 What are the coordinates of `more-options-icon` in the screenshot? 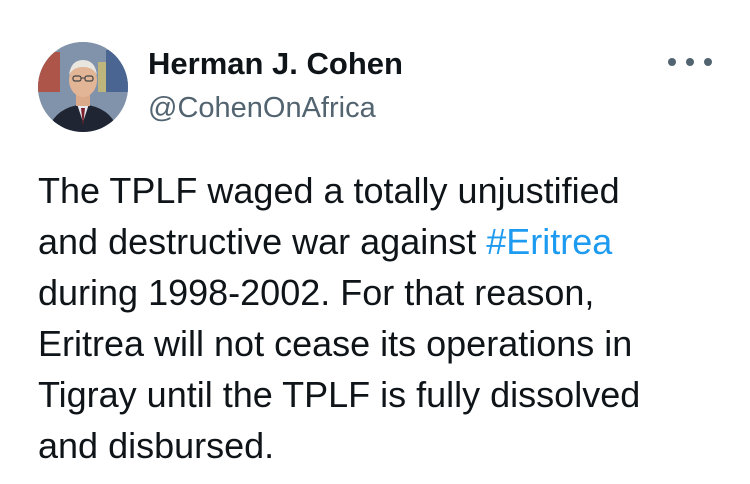 It's located at (690, 62).